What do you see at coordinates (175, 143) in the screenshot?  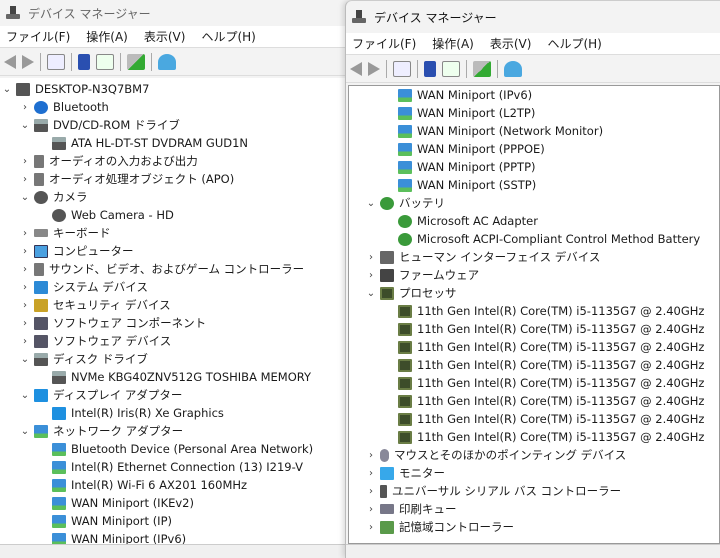 I see `tree-device: ATA HL-DT-ST DVDRAM GUD1N` at bounding box center [175, 143].